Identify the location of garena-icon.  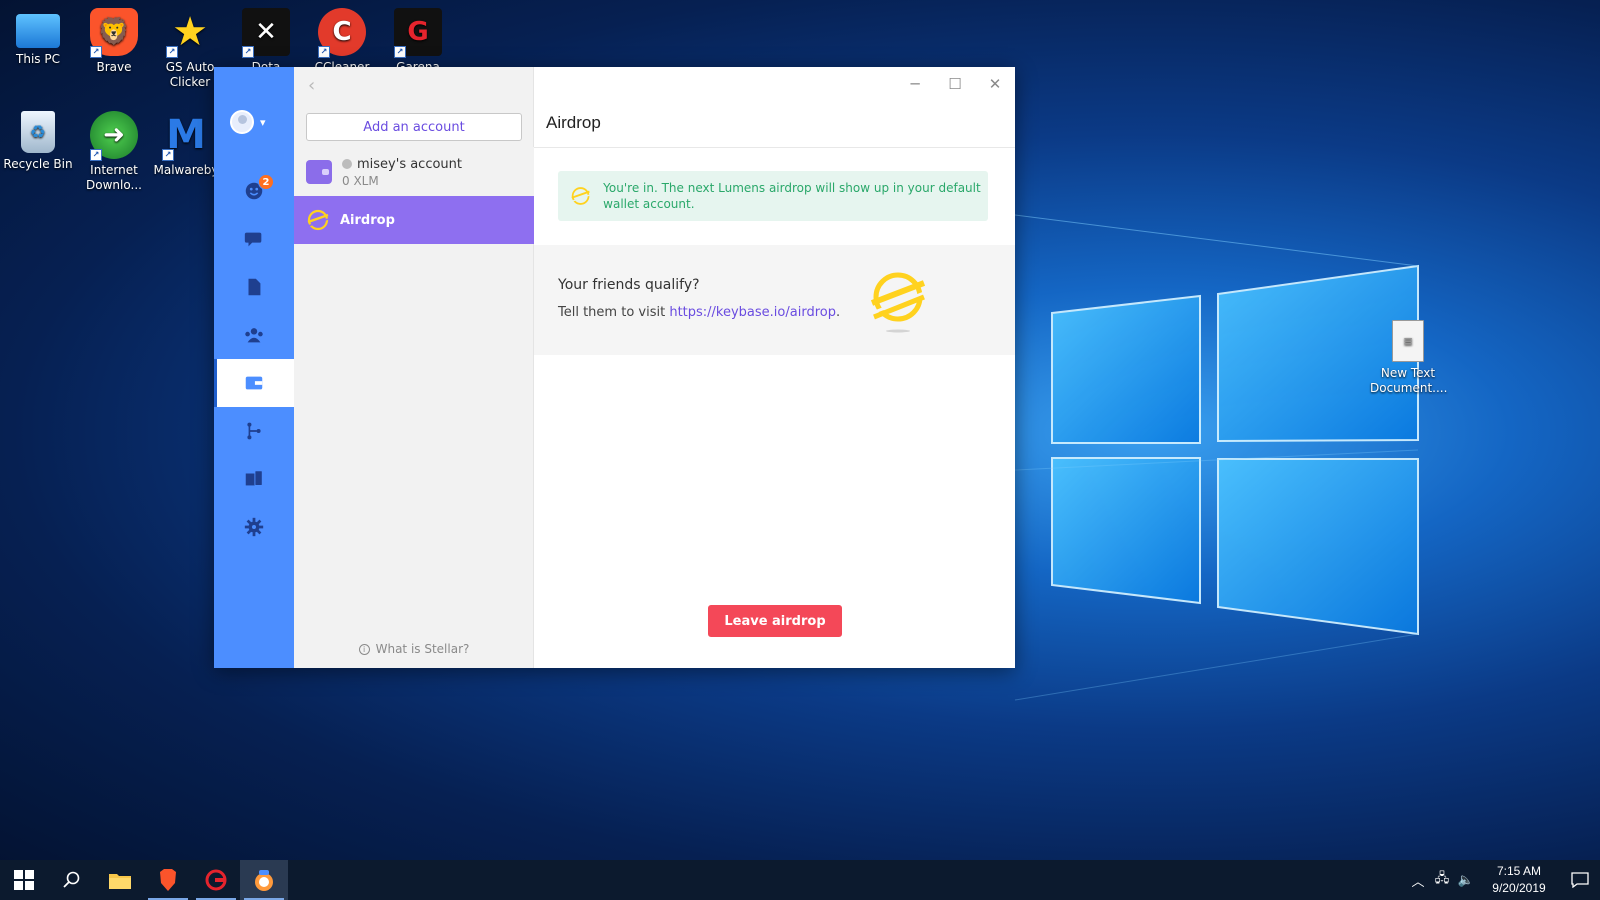
(216, 880).